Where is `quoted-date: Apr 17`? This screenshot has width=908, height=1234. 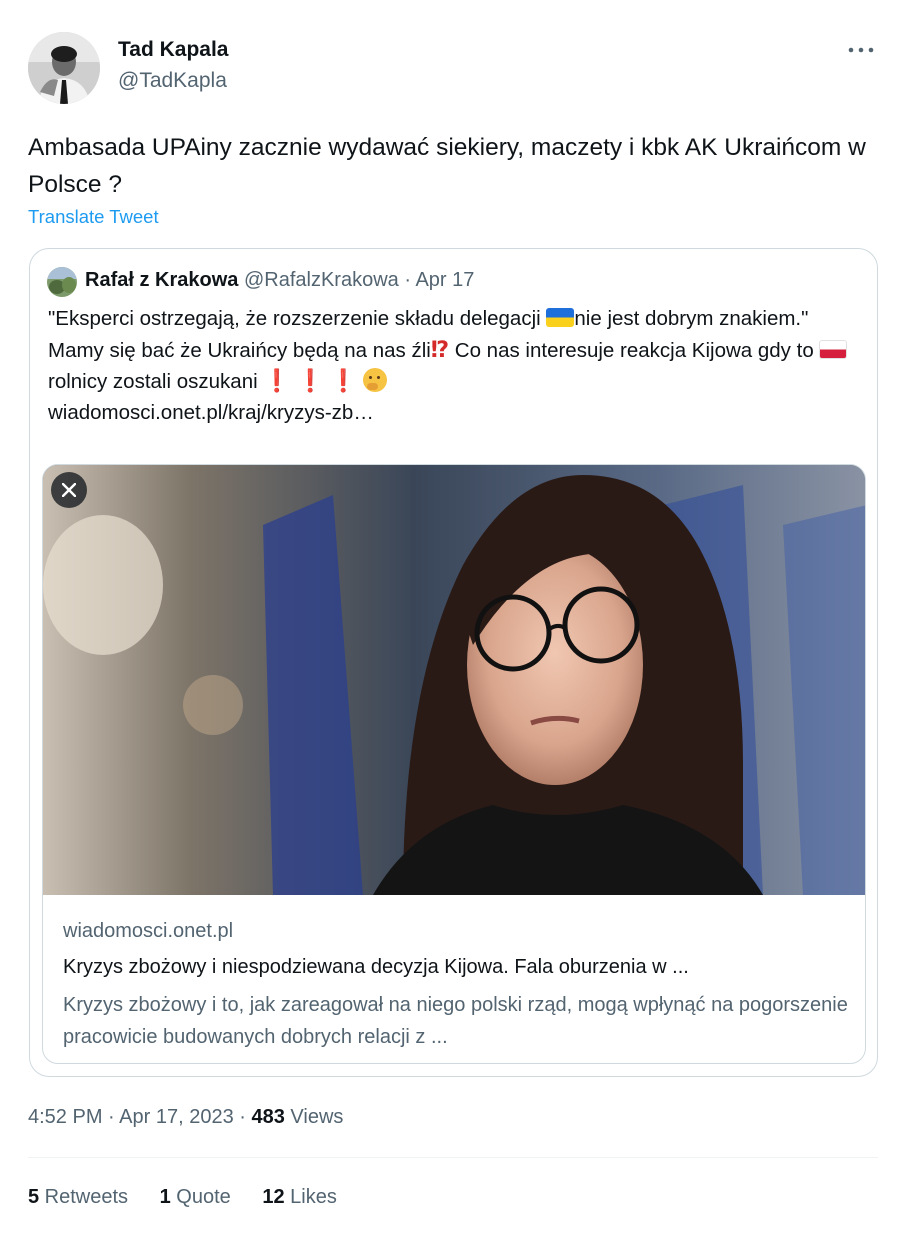 quoted-date: Apr 17 is located at coordinates (444, 280).